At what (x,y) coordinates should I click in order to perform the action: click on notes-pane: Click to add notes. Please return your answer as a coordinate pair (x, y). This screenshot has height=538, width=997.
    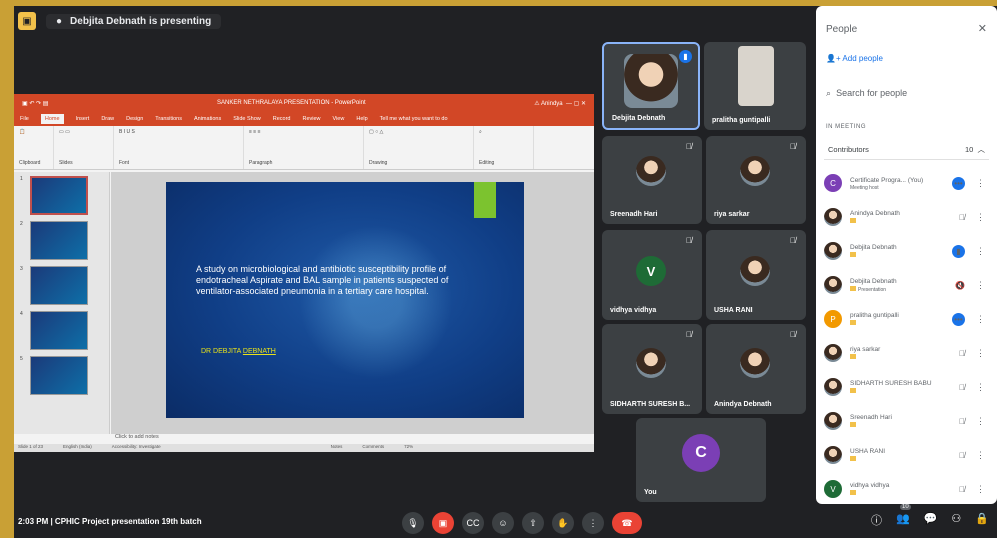
    Looking at the image, I should click on (352, 439).